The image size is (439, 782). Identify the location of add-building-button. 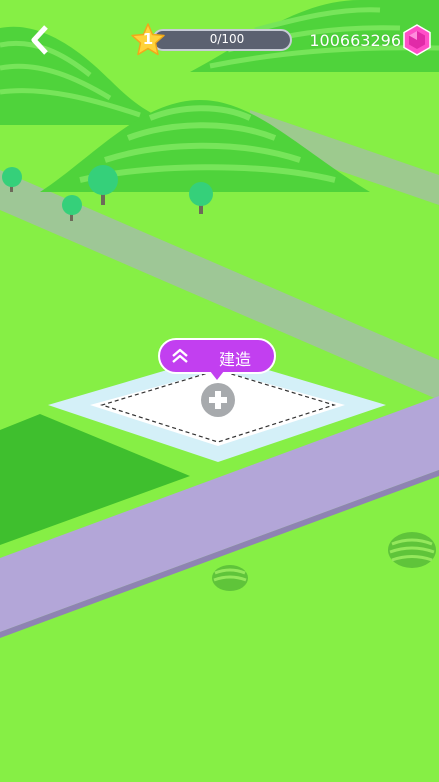
(218, 400).